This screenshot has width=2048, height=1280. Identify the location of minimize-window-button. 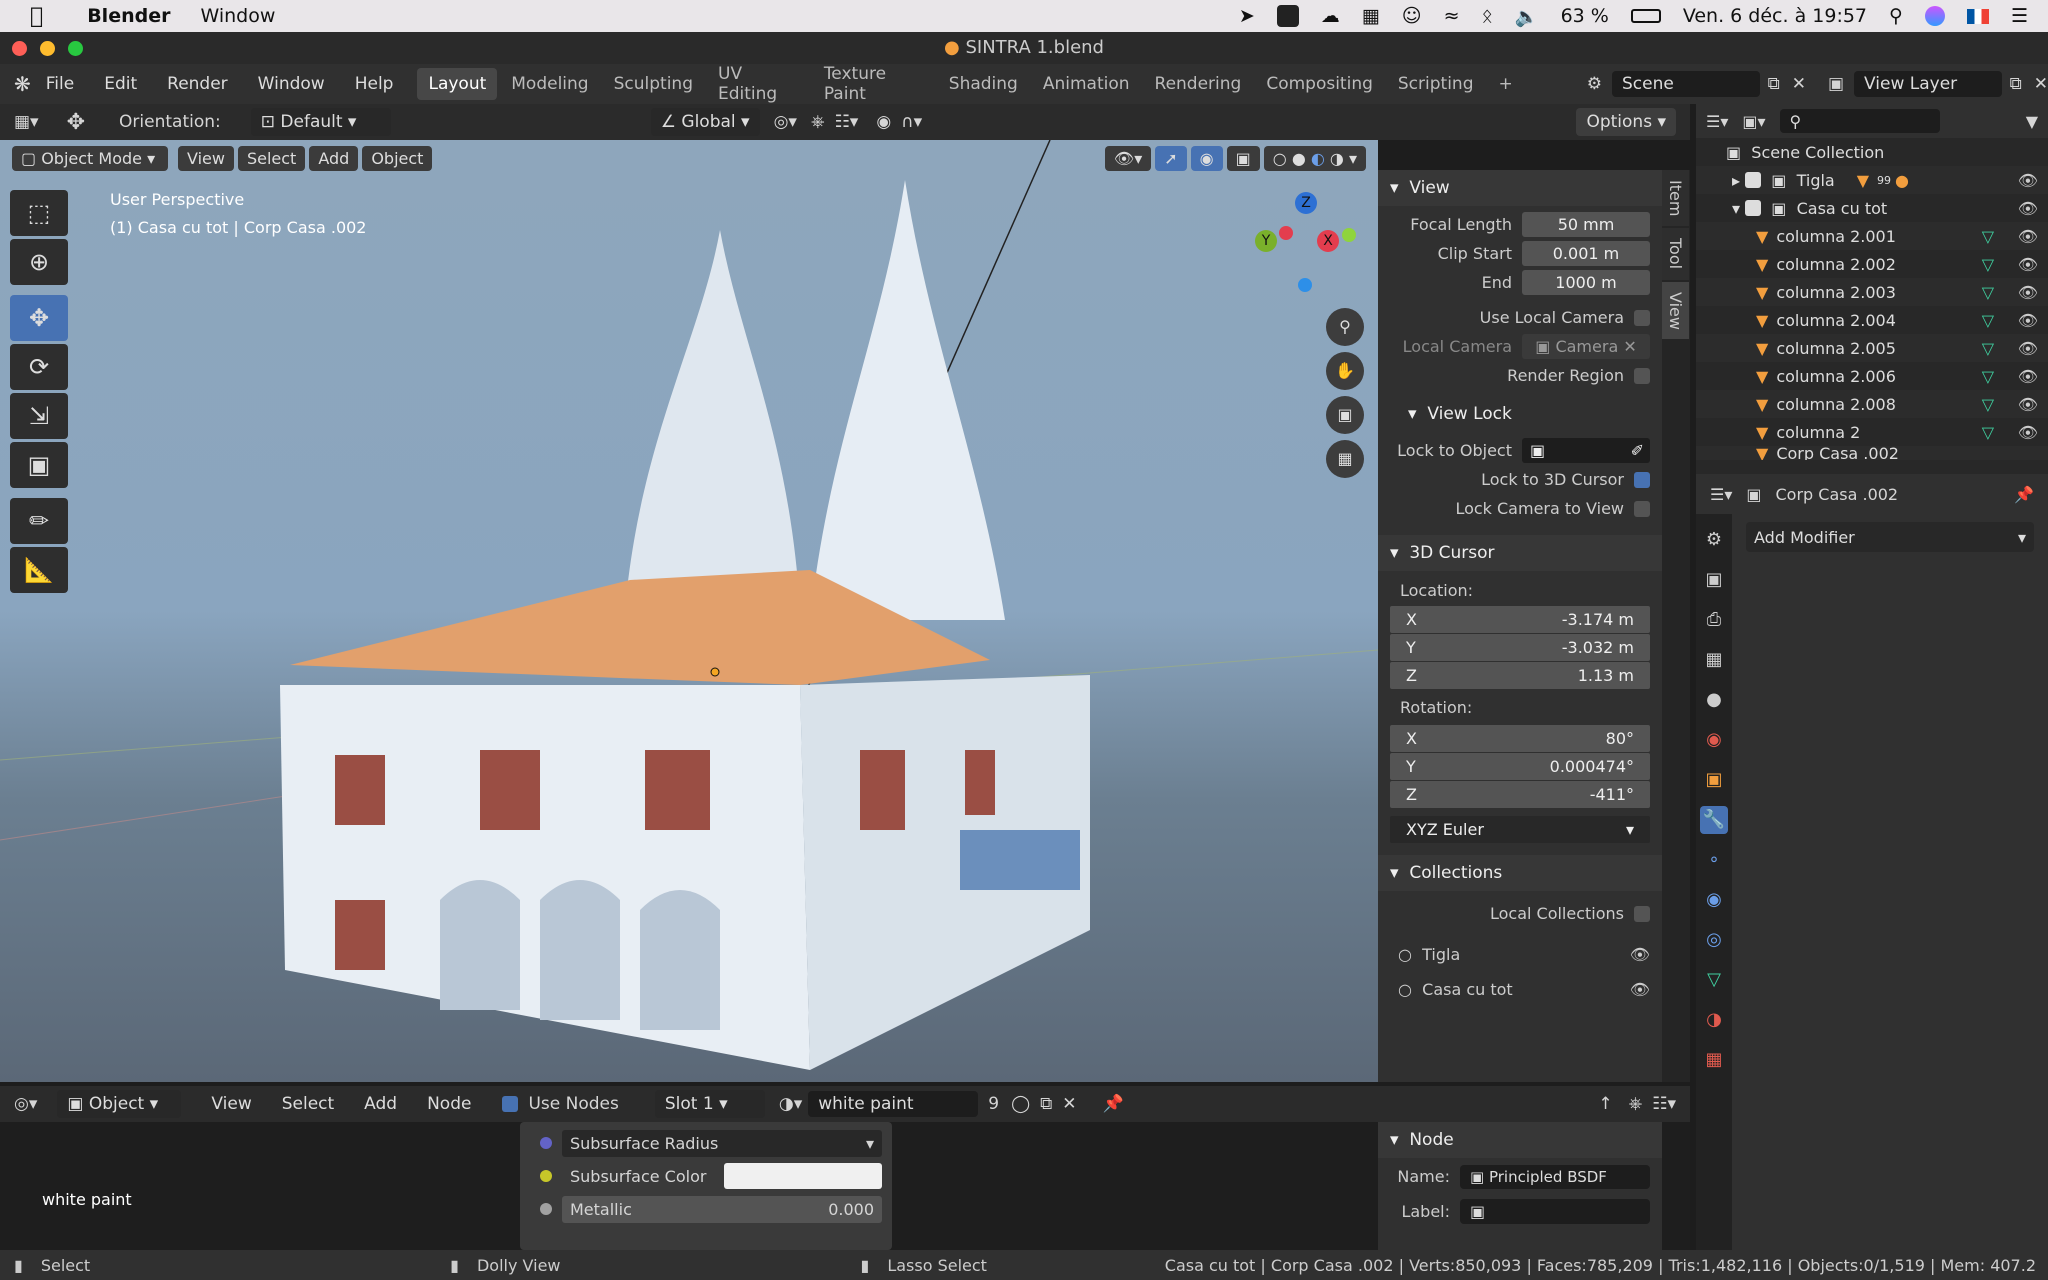
(47, 48).